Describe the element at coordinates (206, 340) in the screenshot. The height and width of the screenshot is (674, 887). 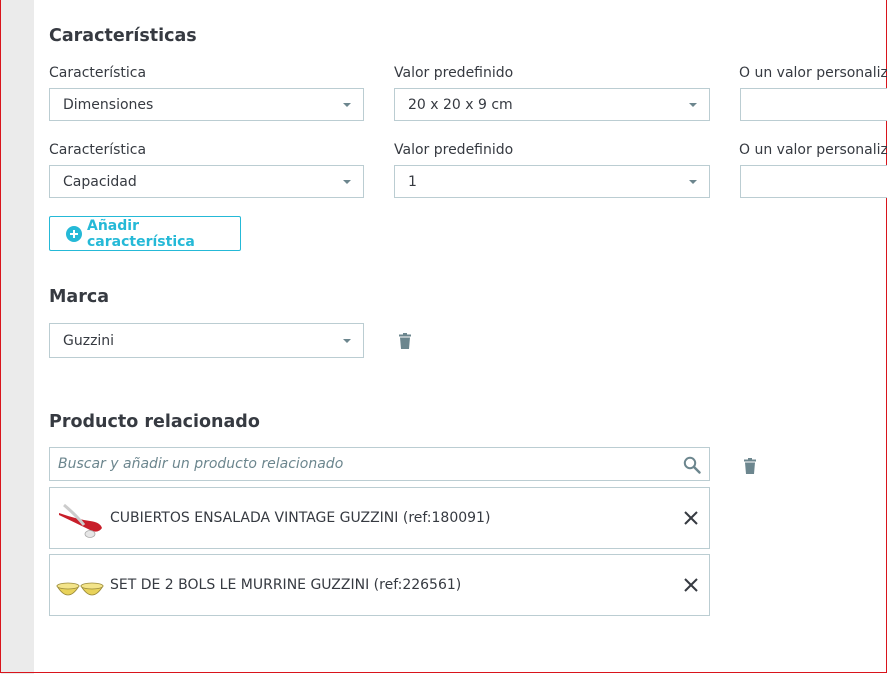
I see `brand-select: Guzzini` at that location.